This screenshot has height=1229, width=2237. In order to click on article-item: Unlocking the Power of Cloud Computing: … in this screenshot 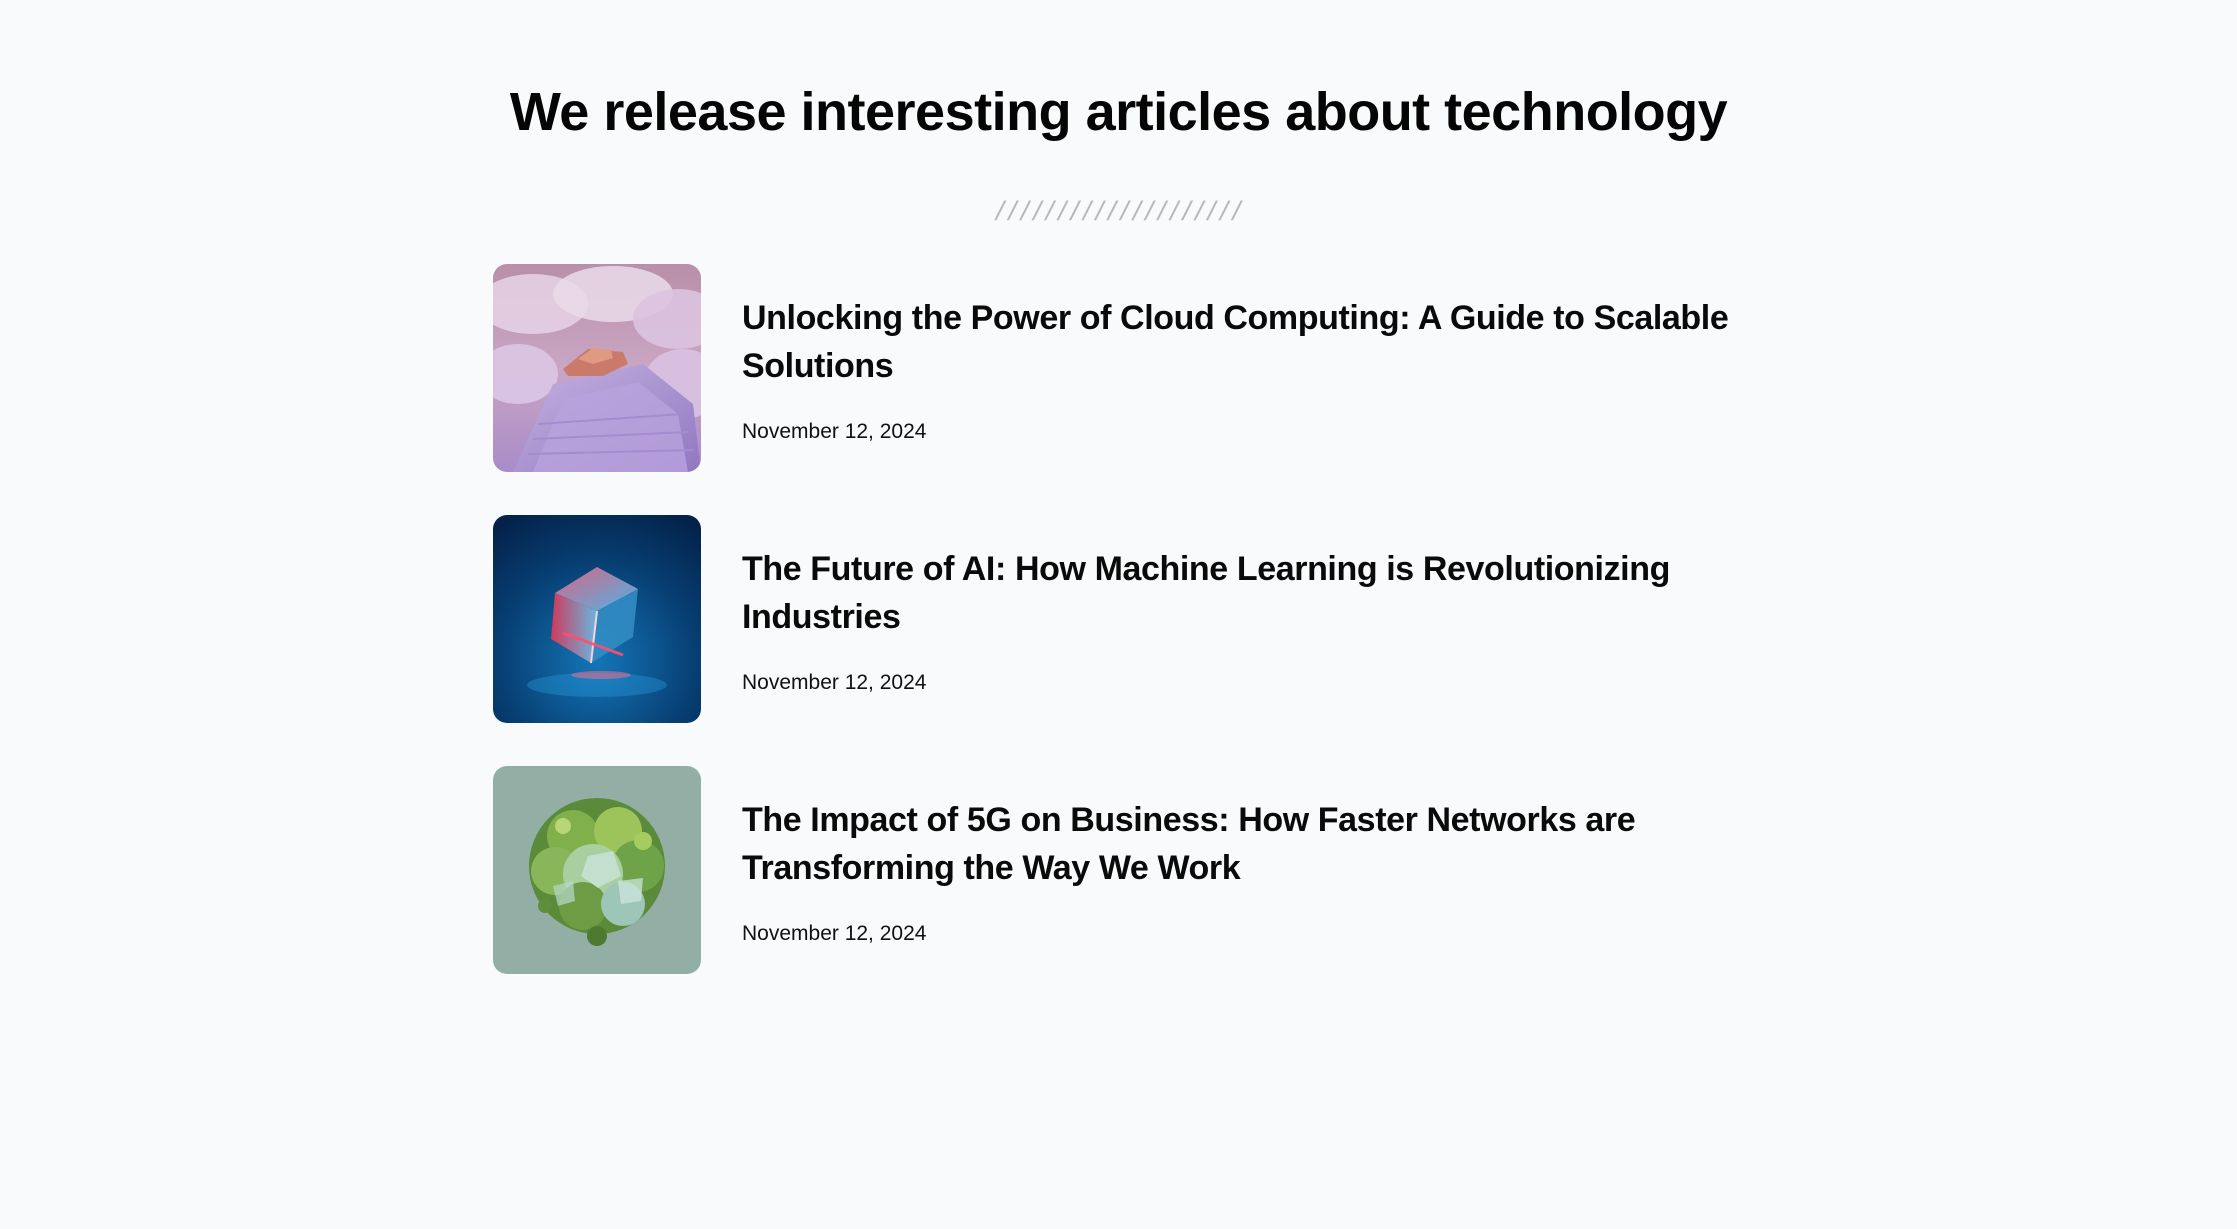, I will do `click(1123, 368)`.